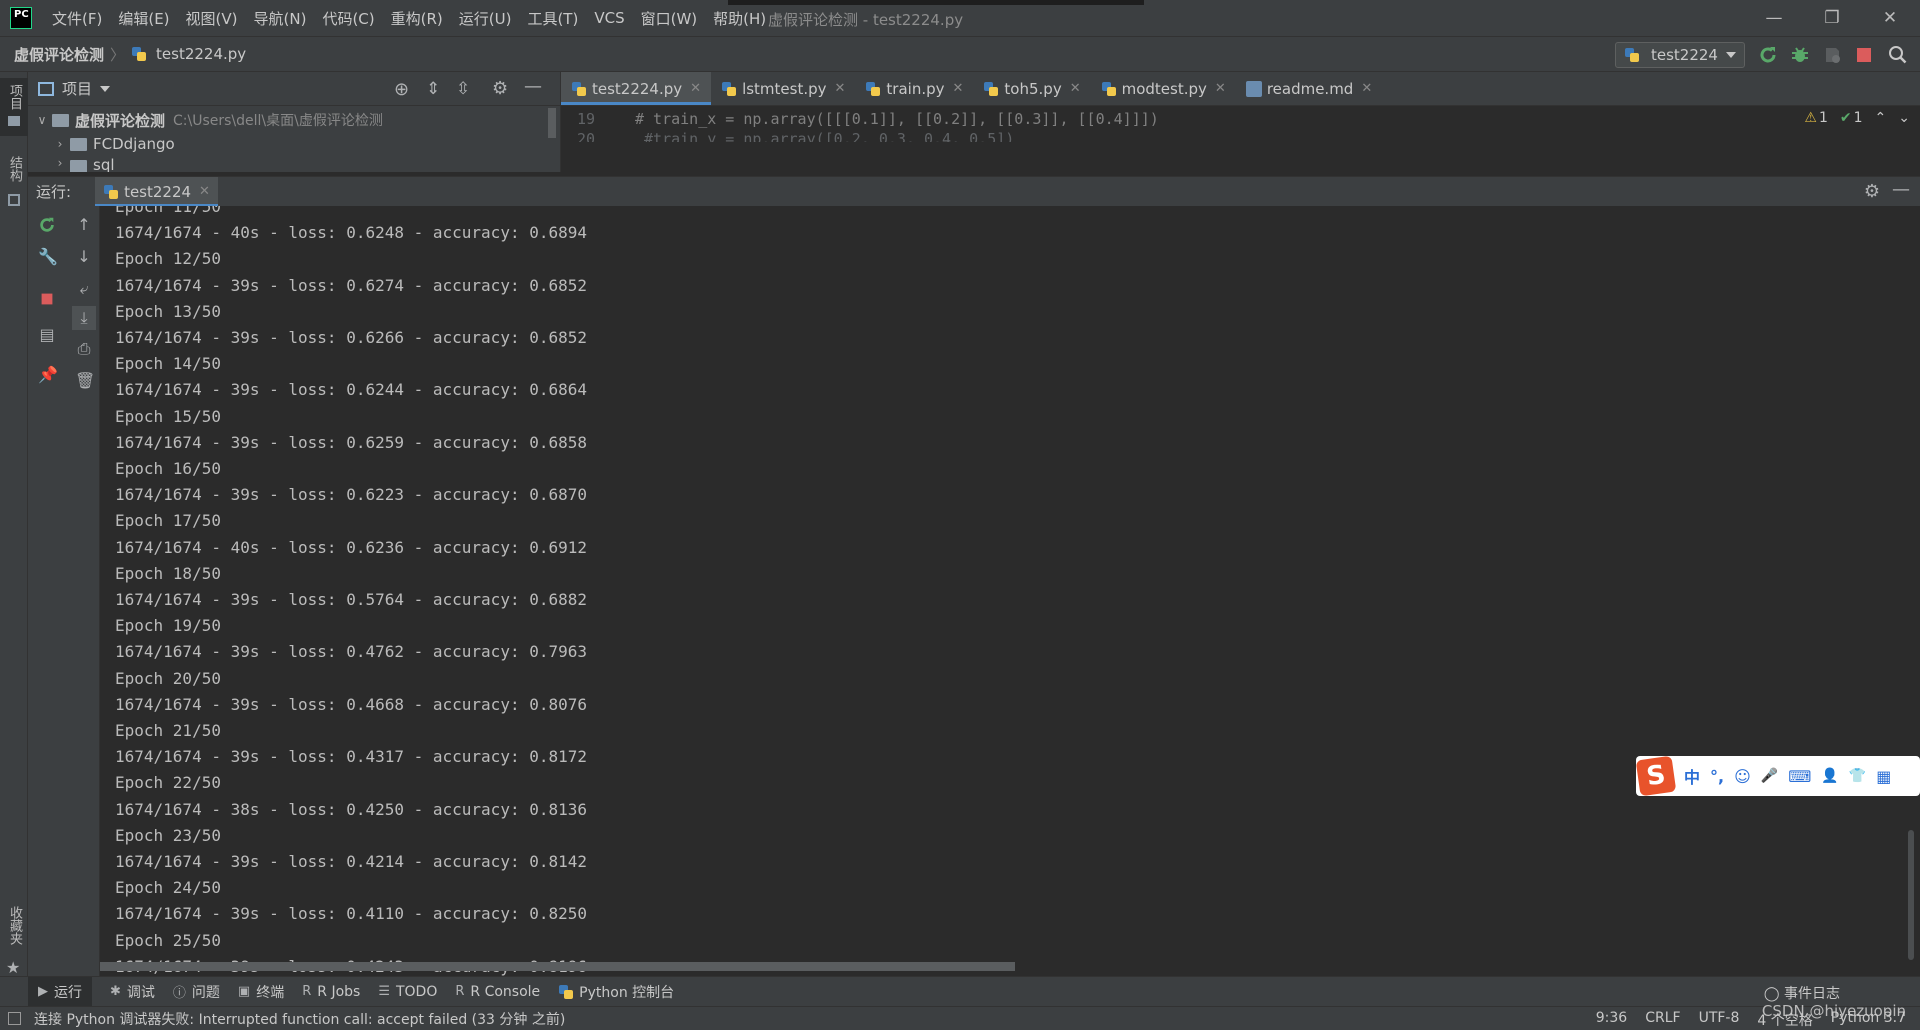 Image resolution: width=1920 pixels, height=1030 pixels. Describe the element at coordinates (82, 164) in the screenshot. I see `tree-item-sql: › sql` at that location.